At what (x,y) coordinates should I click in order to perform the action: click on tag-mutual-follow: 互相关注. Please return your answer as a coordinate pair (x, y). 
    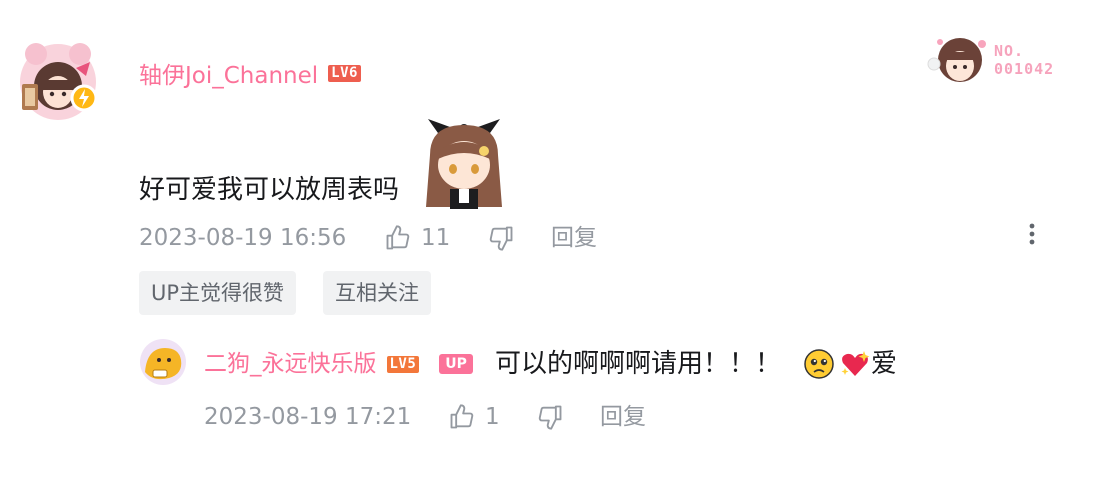
    Looking at the image, I should click on (377, 293).